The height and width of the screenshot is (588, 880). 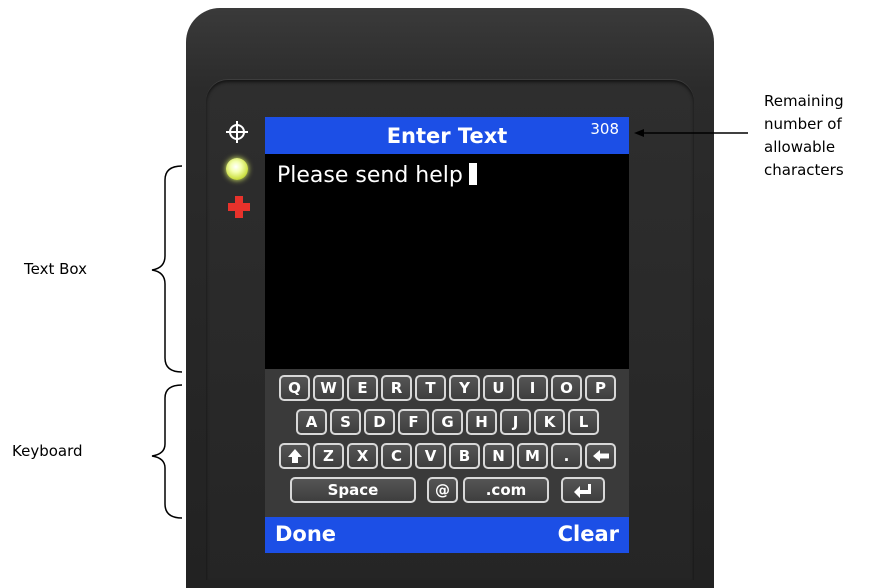 What do you see at coordinates (804, 101) in the screenshot?
I see `annotation-line-1: Remaining` at bounding box center [804, 101].